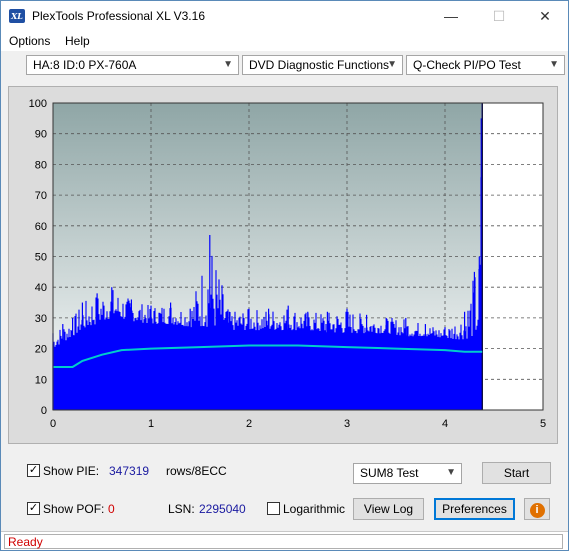 This screenshot has width=569, height=551. I want to click on test-select: Q-Check PI/PO Test ▼, so click(485, 65).